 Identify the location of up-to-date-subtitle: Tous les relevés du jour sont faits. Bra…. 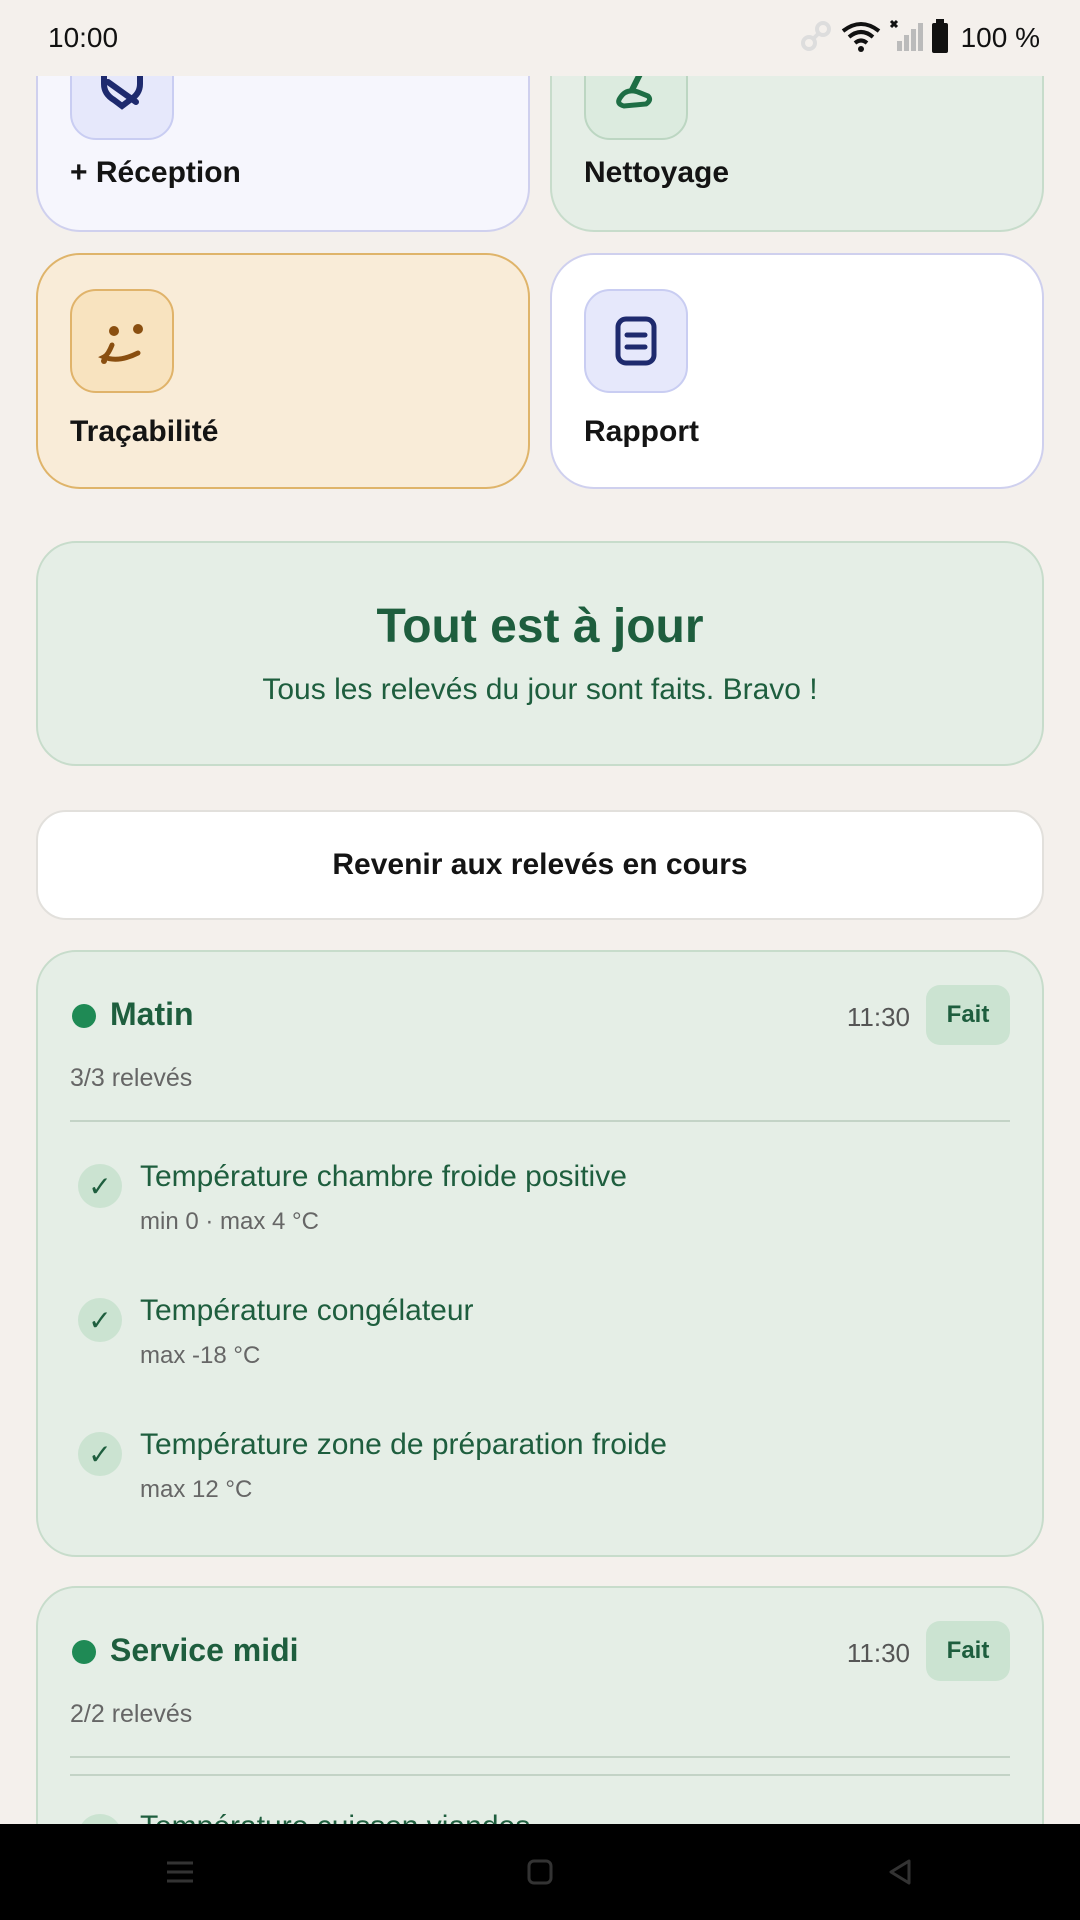
(540, 689).